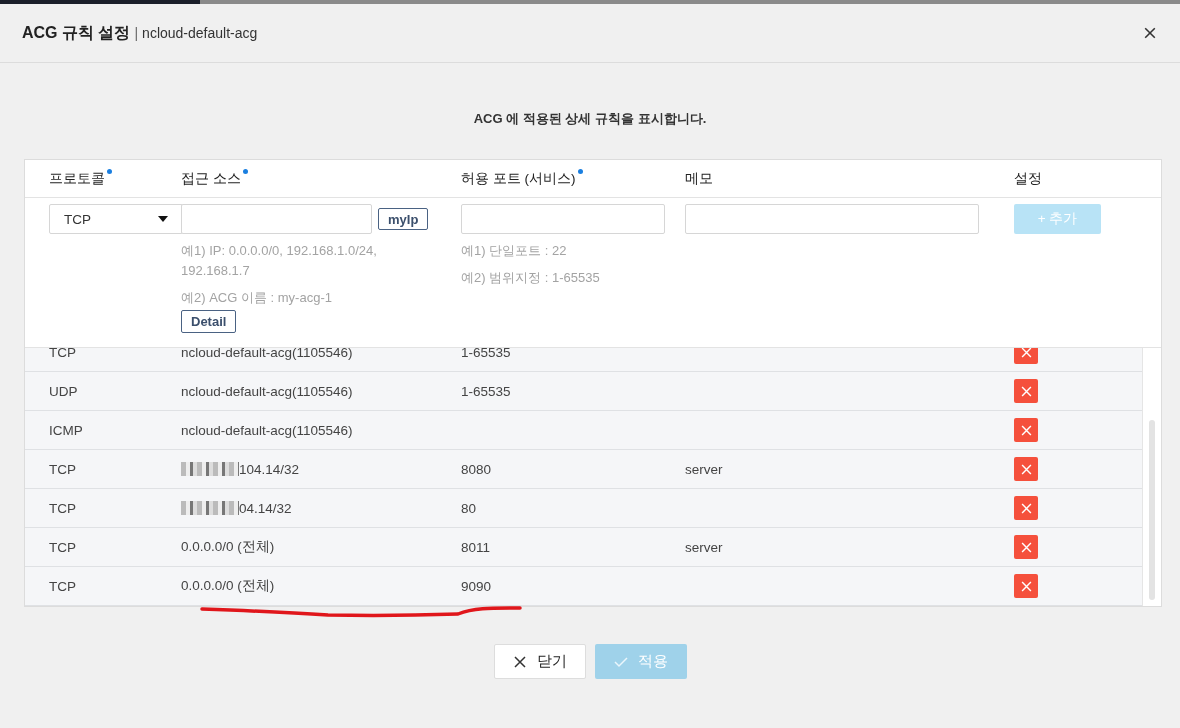  What do you see at coordinates (1028, 178) in the screenshot?
I see `column-header: 설정` at bounding box center [1028, 178].